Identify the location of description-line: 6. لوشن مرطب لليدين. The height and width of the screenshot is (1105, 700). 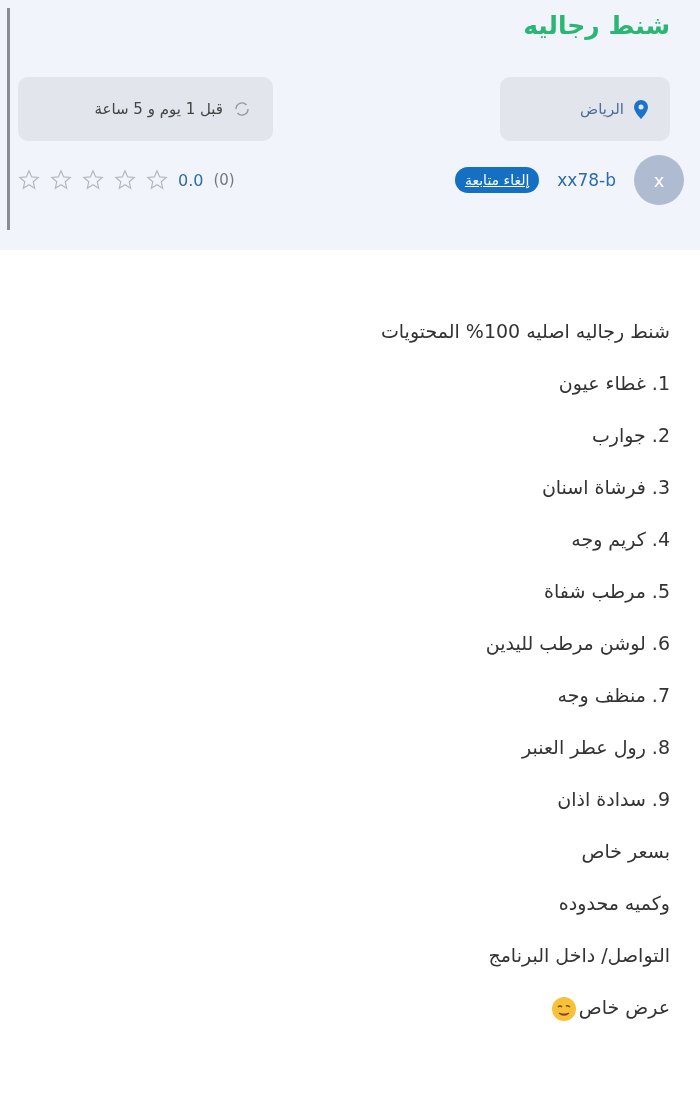
(577, 643).